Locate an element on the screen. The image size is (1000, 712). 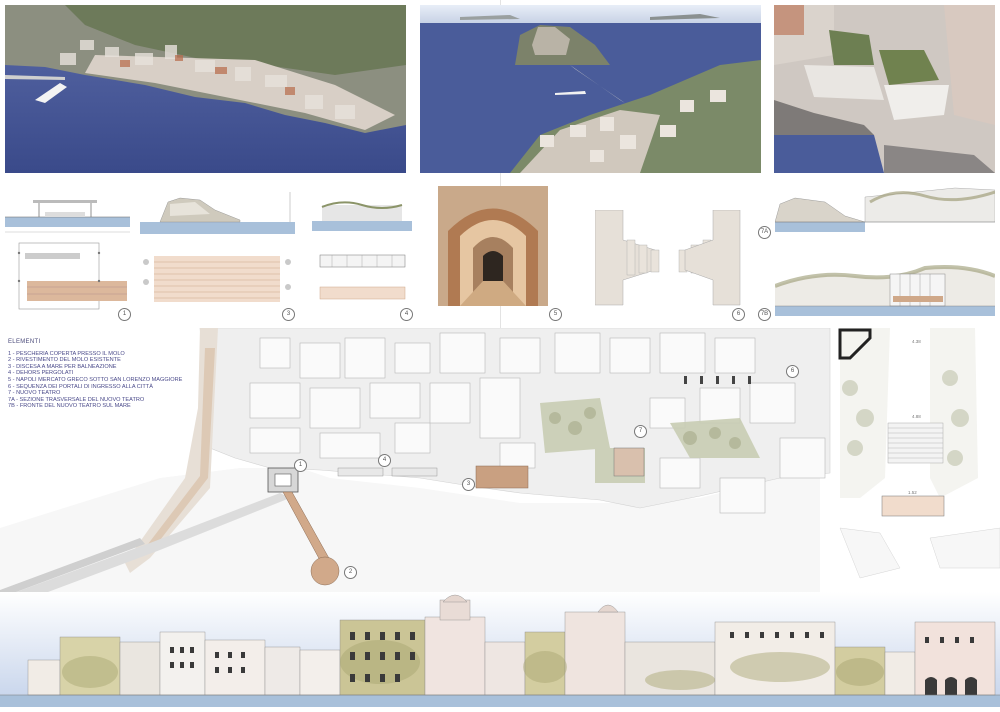
plan-tag: 1 is located at coordinates (300, 465).